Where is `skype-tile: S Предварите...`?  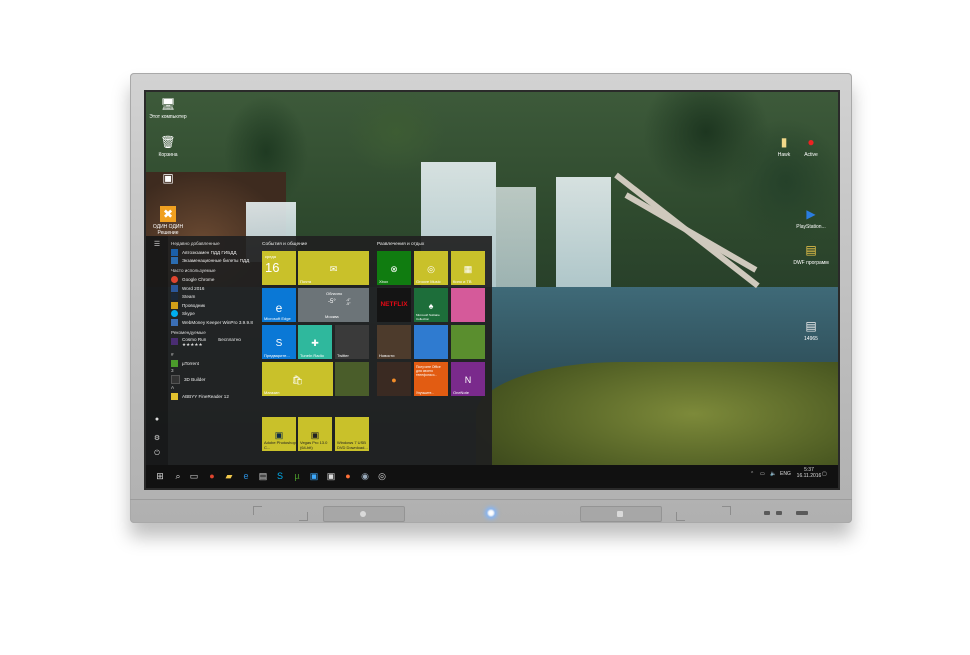
skype-tile: S Предварите... is located at coordinates (279, 342).